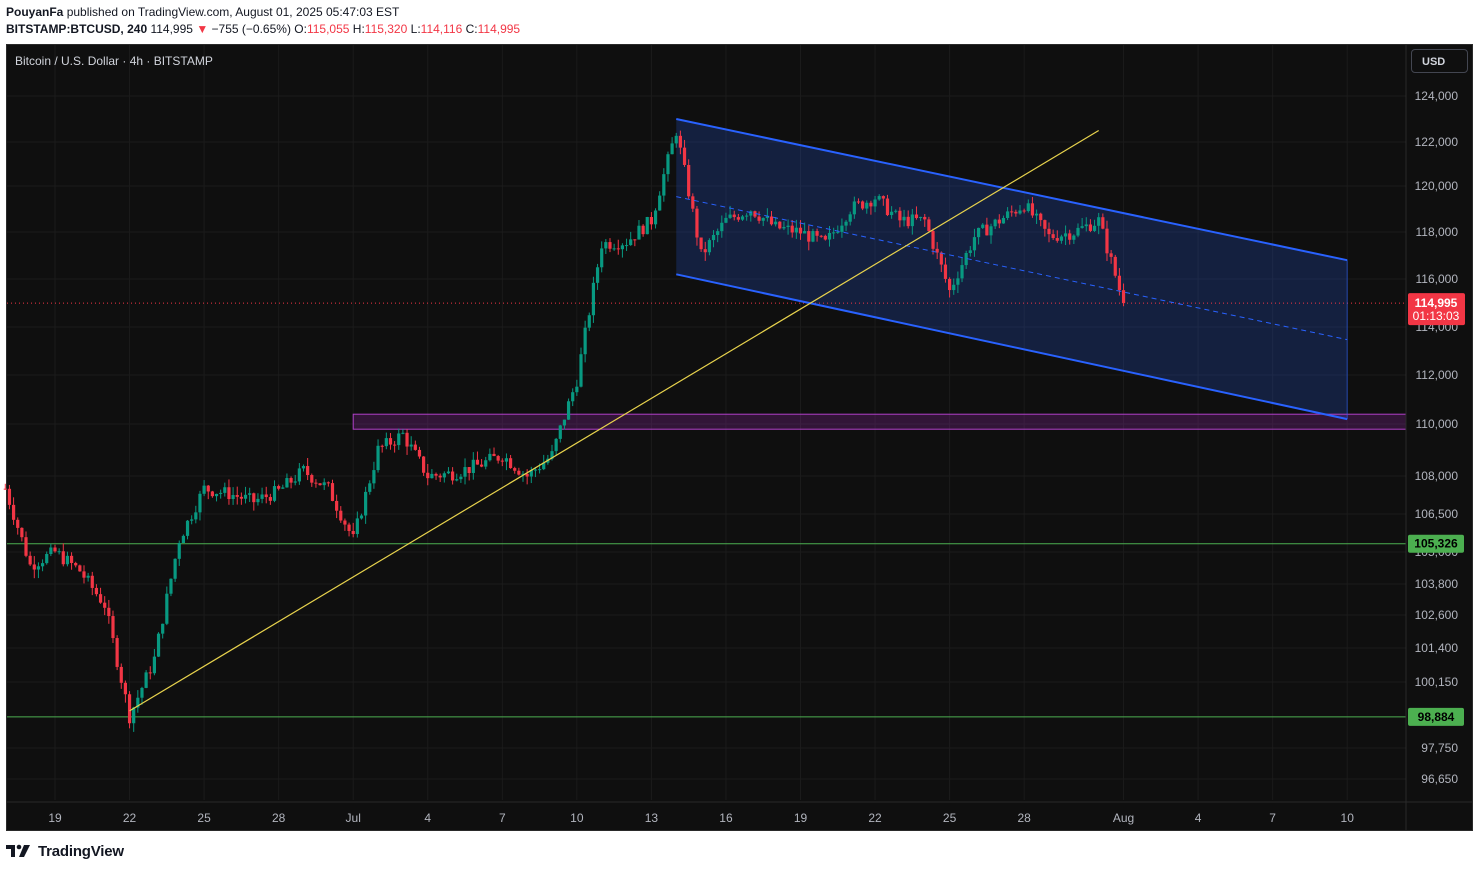  What do you see at coordinates (1436, 544) in the screenshot?
I see `support-level-label: 105,326` at bounding box center [1436, 544].